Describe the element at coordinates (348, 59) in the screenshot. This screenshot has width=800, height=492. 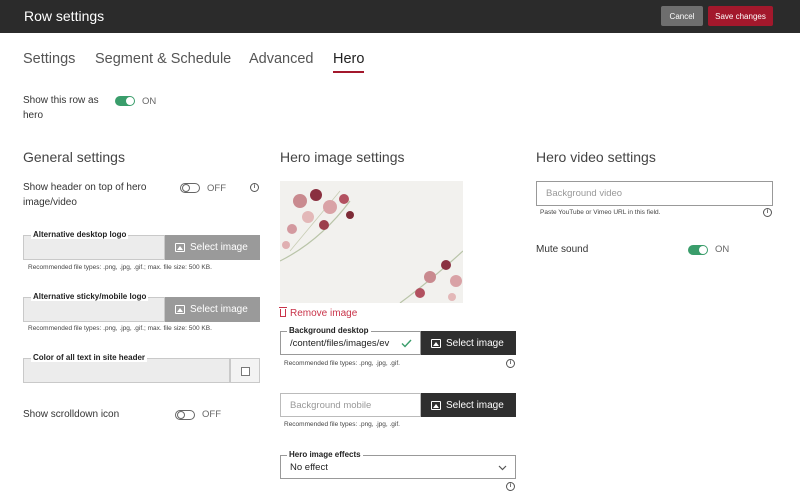
I see `tab-hero: Hero` at that location.